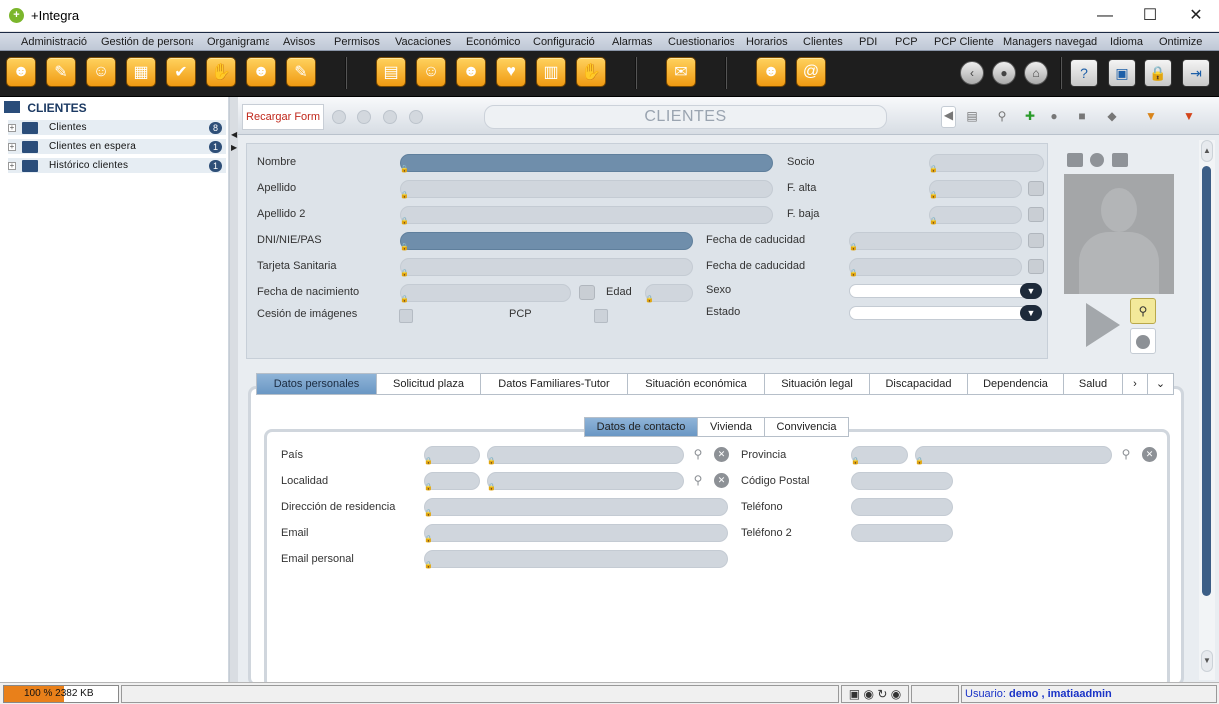 The height and width of the screenshot is (704, 1219). Describe the element at coordinates (261, 72) in the screenshot. I see `group-icon: ☻` at that location.